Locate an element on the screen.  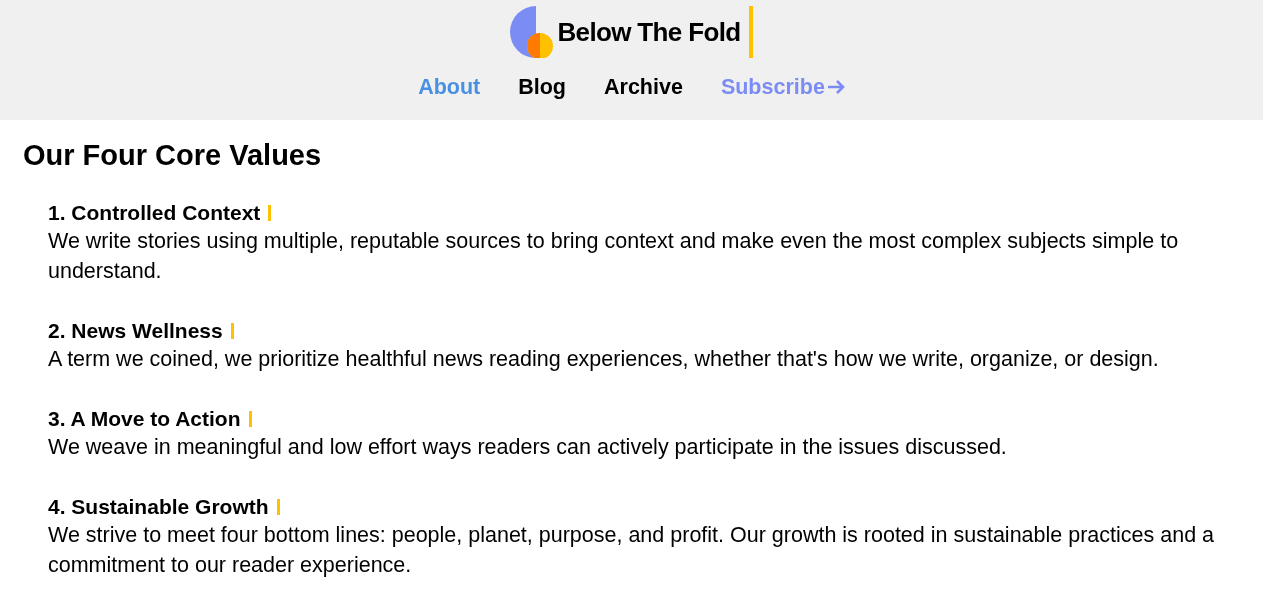
value-description: We weave in meaningful and low effort ways readers can actively participate in the issues discussed. is located at coordinates (528, 447).